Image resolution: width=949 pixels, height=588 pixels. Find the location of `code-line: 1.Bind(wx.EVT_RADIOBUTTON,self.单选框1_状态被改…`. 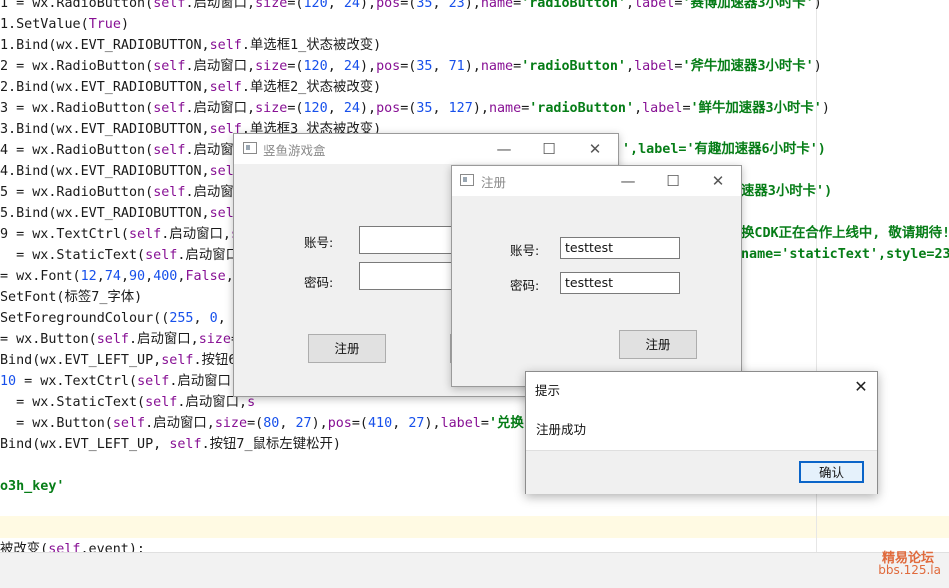

code-line: 1.Bind(wx.EVT_RADIOBUTTON,self.单选框1_状态被改… is located at coordinates (190, 45).